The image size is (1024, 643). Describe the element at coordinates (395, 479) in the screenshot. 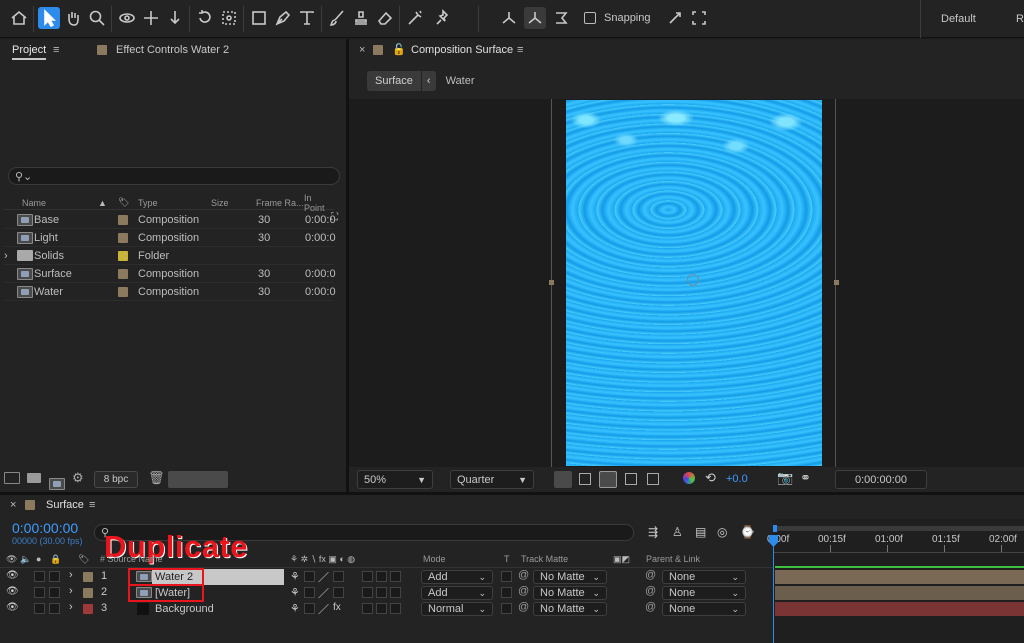

I see `magnification-dropdown: 50% ▼` at that location.